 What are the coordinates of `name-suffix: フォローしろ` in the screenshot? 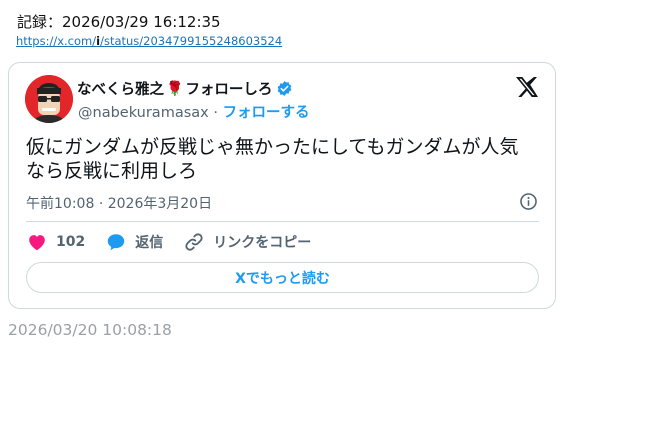 It's located at (229, 90).